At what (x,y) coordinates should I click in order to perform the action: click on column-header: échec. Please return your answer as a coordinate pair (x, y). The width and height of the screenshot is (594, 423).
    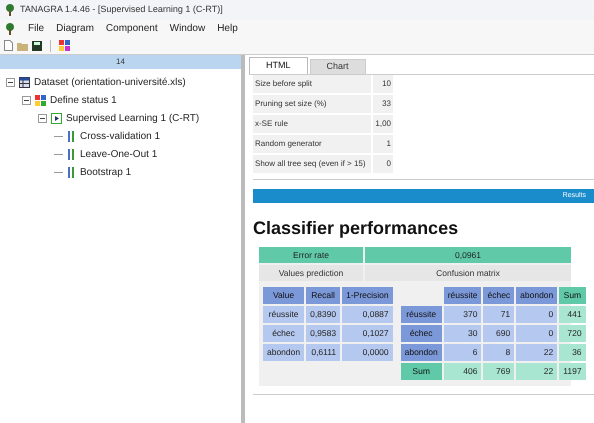
    Looking at the image, I should click on (498, 295).